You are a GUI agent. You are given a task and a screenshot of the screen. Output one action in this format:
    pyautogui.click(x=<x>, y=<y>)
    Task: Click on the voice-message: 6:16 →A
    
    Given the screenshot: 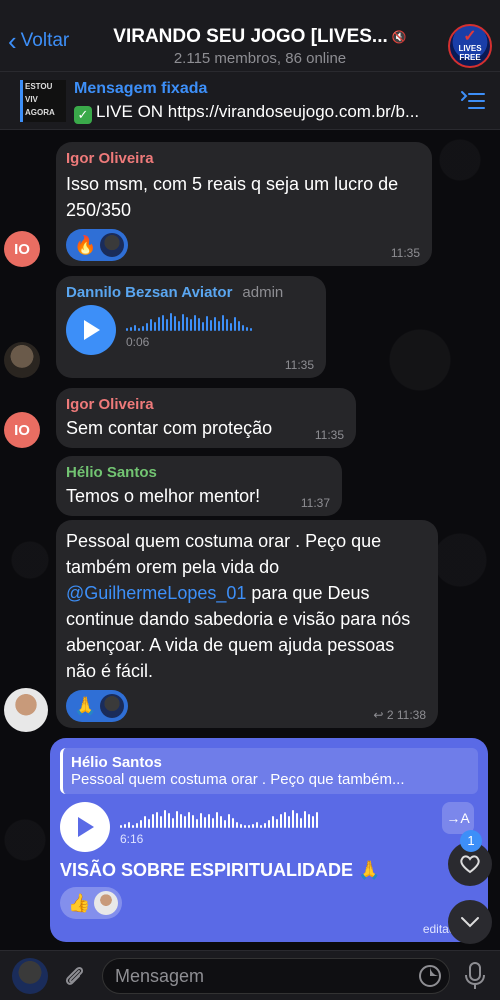 What is the action you would take?
    pyautogui.click(x=269, y=827)
    